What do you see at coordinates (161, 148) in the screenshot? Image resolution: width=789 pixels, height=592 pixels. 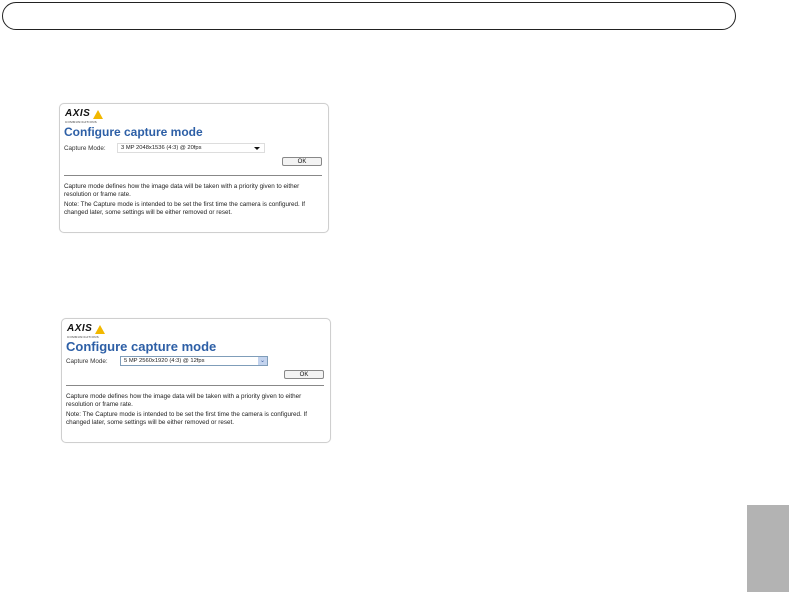 I see `capture-mode-value: 3 MP 2048x1536 (4:3) @ 20fps` at bounding box center [161, 148].